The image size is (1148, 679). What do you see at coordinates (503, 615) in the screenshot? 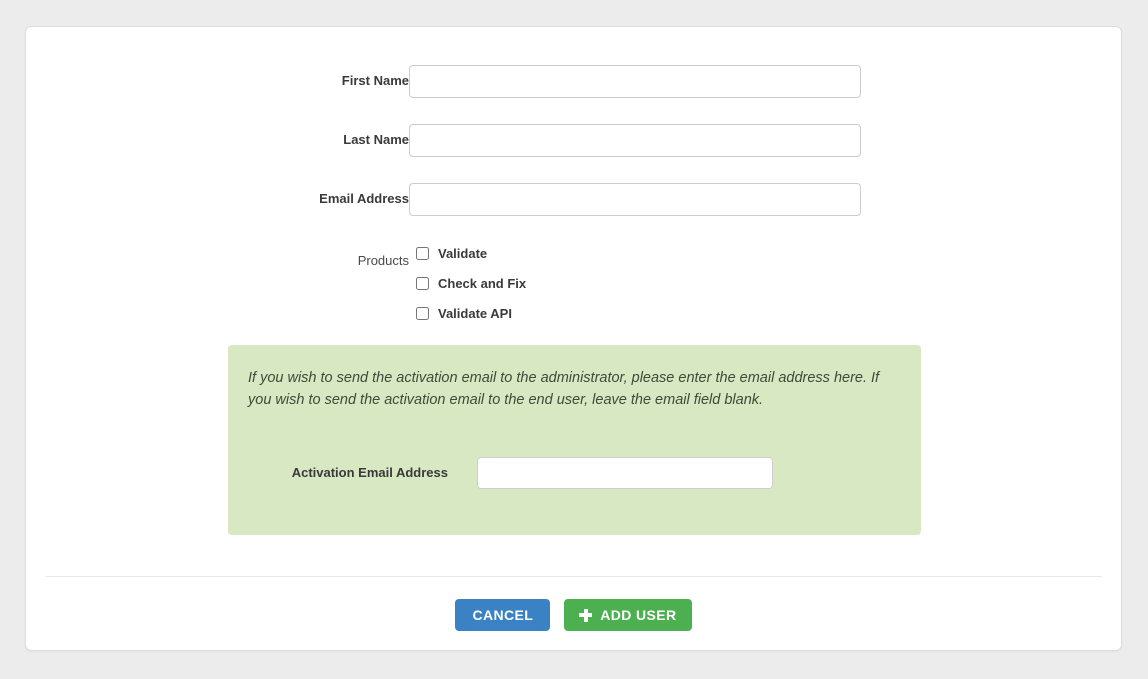
I see `cancel-button: CANCEL` at bounding box center [503, 615].